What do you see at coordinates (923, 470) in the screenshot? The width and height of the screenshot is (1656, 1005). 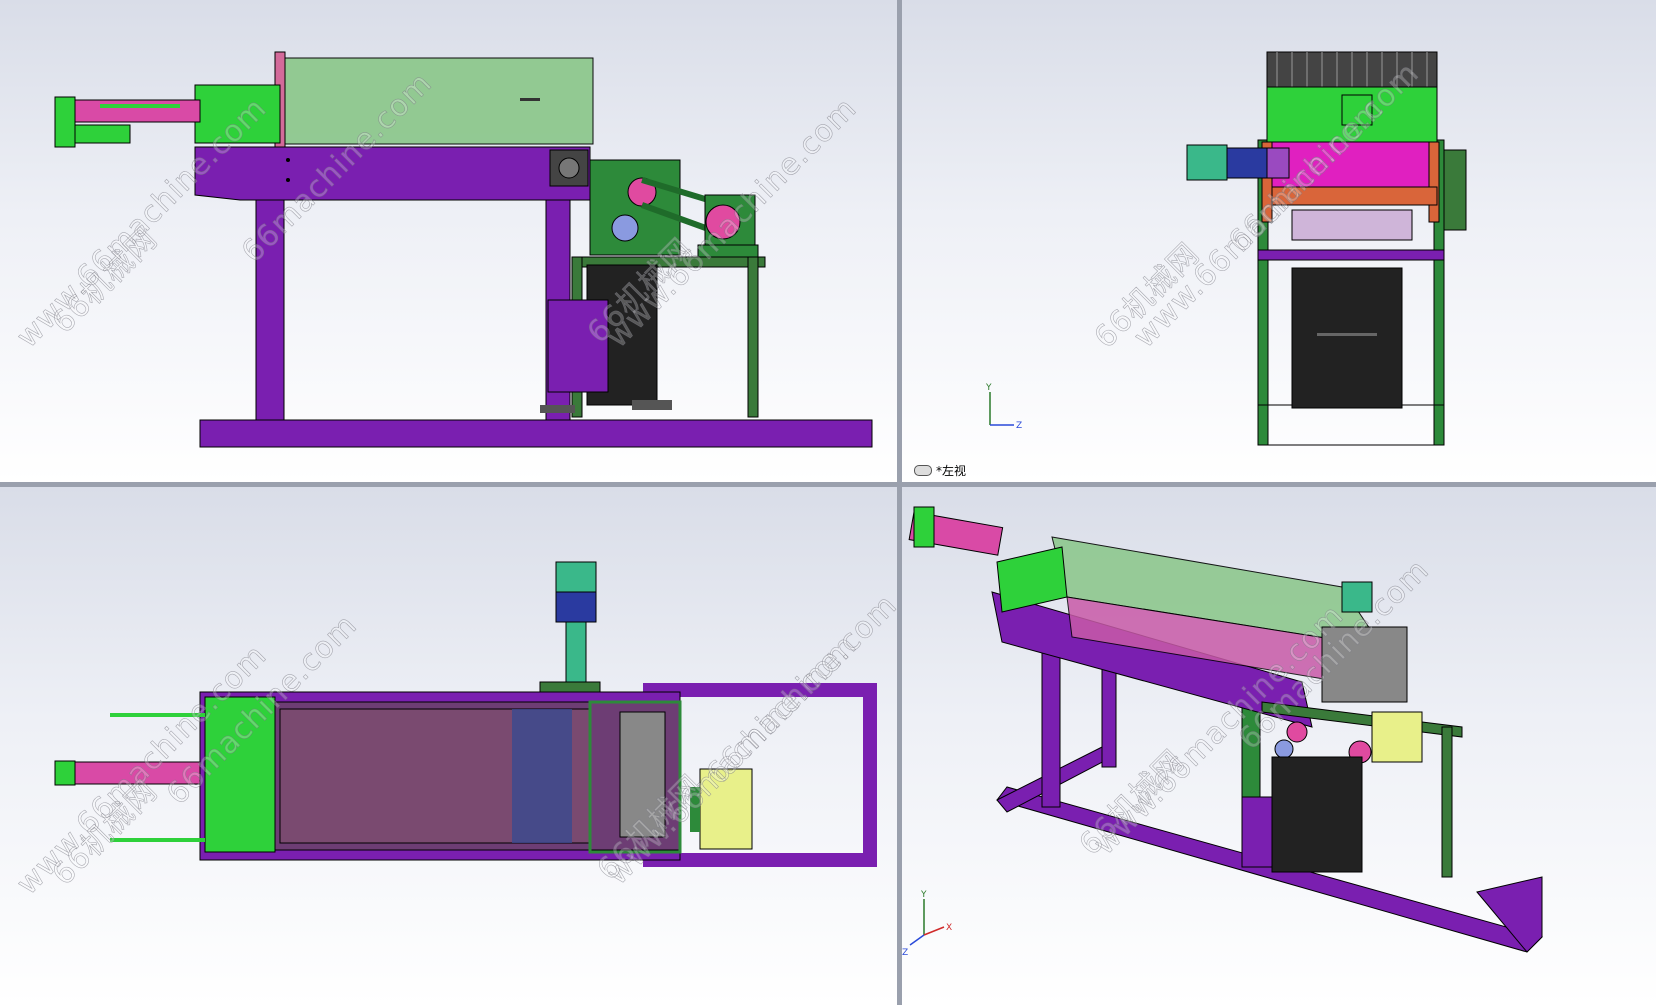 I see `view-orientation-icon` at bounding box center [923, 470].